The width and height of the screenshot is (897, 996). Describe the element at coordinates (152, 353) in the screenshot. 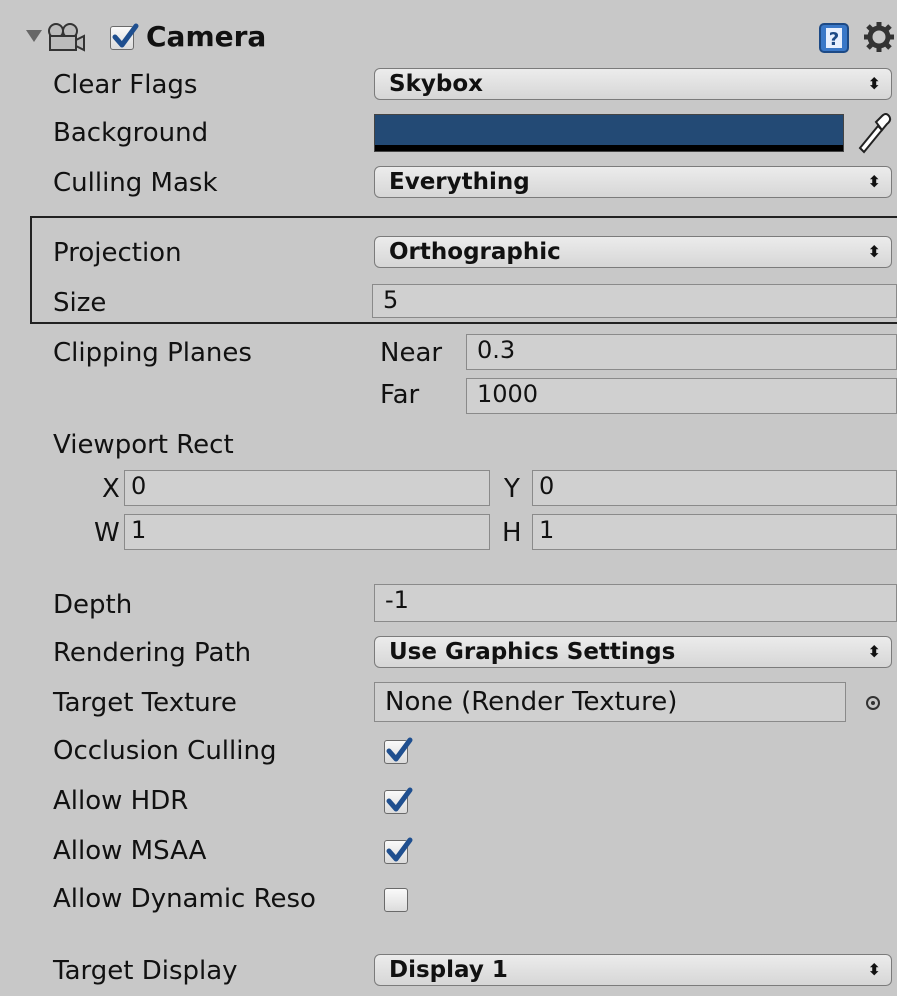

I see `clipping-planes-label: Clipping Planes` at that location.